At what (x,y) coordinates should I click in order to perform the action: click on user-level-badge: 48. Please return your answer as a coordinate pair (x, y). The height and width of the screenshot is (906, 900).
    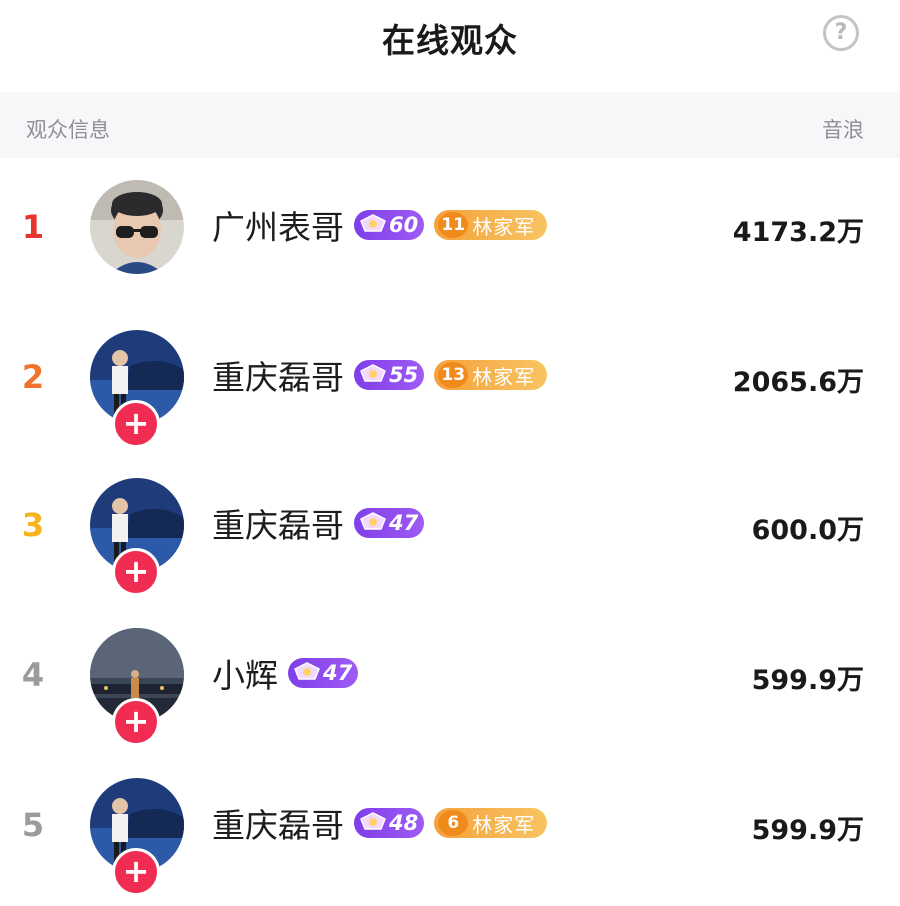
    Looking at the image, I should click on (389, 823).